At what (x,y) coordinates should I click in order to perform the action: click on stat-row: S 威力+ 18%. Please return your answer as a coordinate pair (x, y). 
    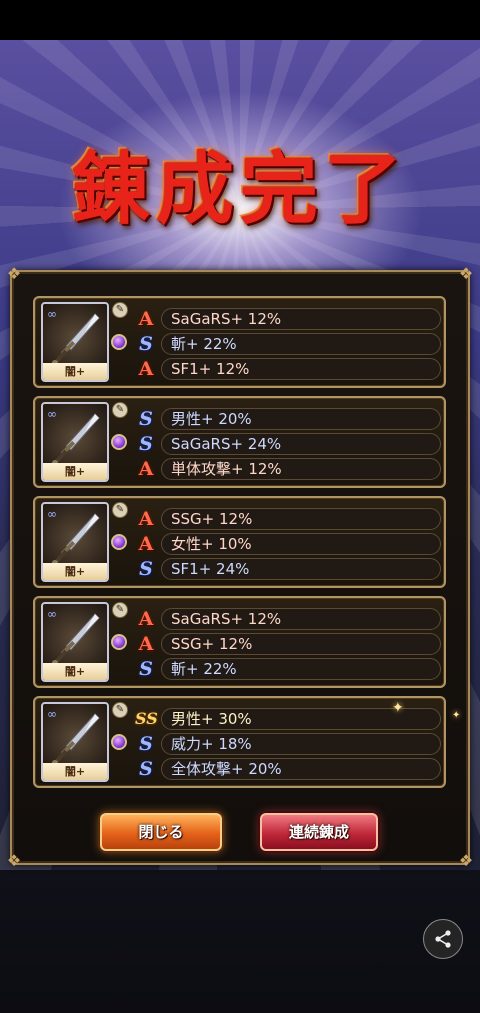
    Looking at the image, I should click on (289, 744).